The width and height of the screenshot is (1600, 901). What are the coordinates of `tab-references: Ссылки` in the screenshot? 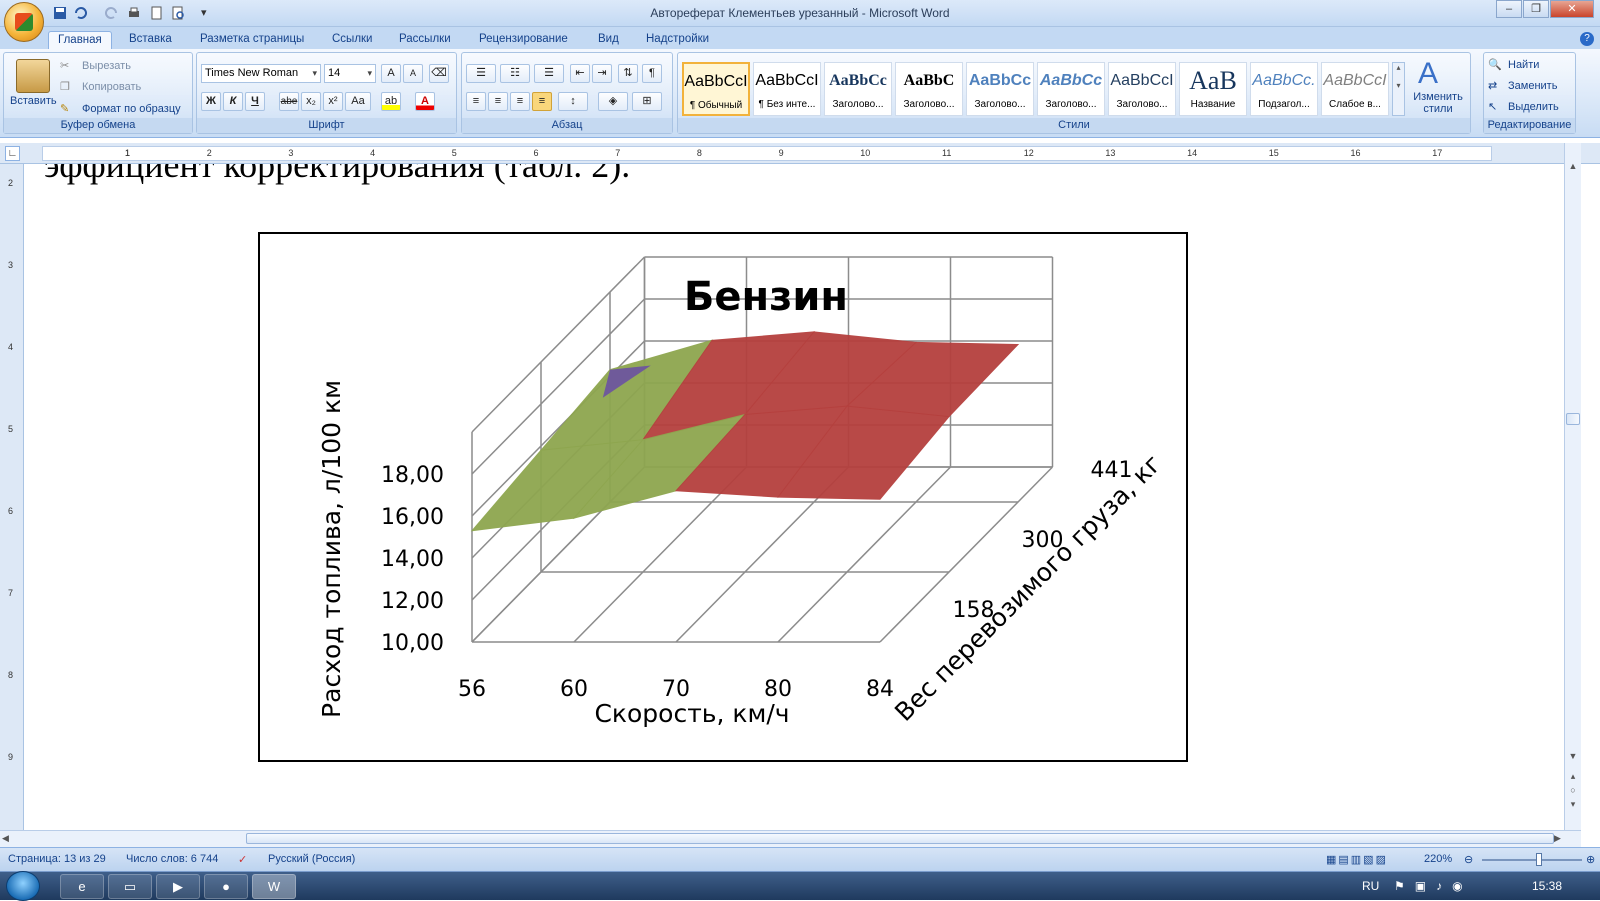 It's located at (352, 40).